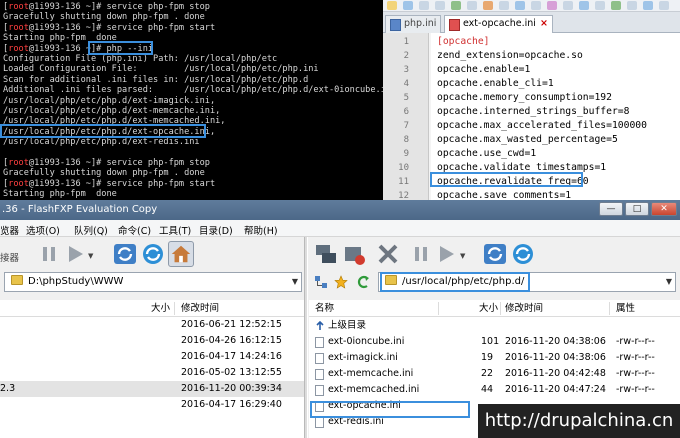 The image size is (680, 438). I want to click on minimize-button: —, so click(611, 209).